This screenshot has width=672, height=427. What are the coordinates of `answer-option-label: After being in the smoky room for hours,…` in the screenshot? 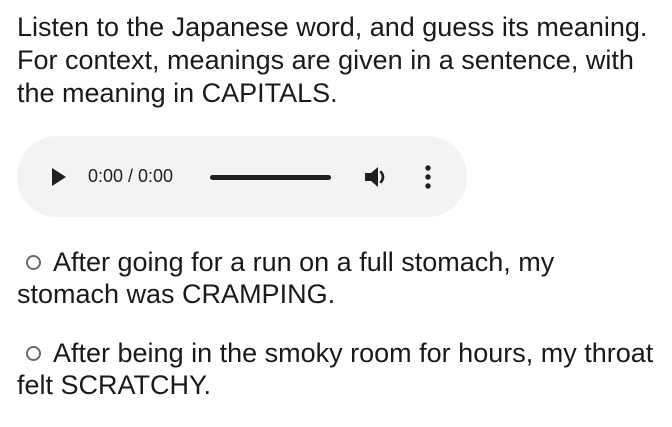 It's located at (335, 369).